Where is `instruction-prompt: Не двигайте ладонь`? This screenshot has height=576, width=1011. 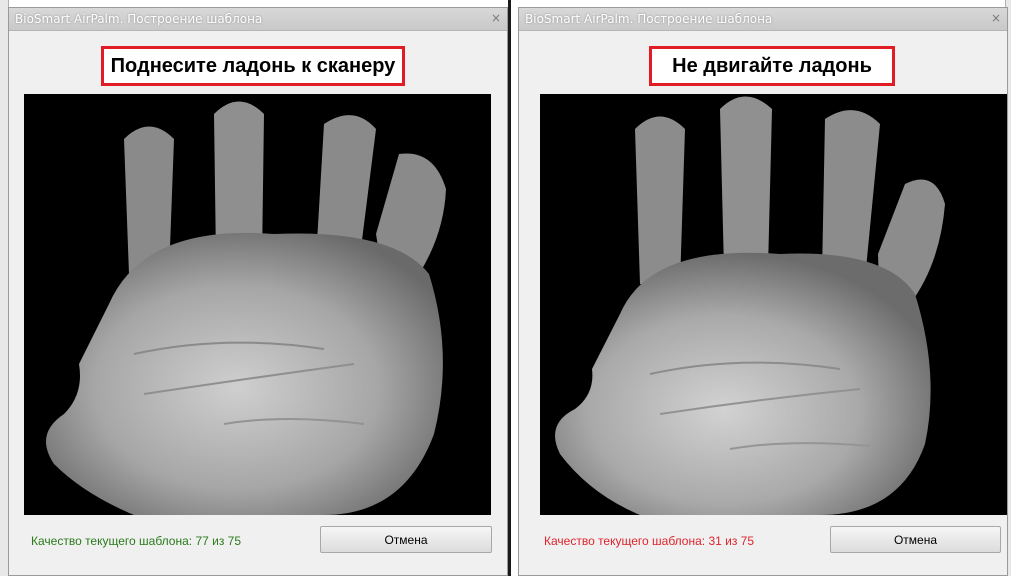 instruction-prompt: Не двигайте ладонь is located at coordinates (772, 66).